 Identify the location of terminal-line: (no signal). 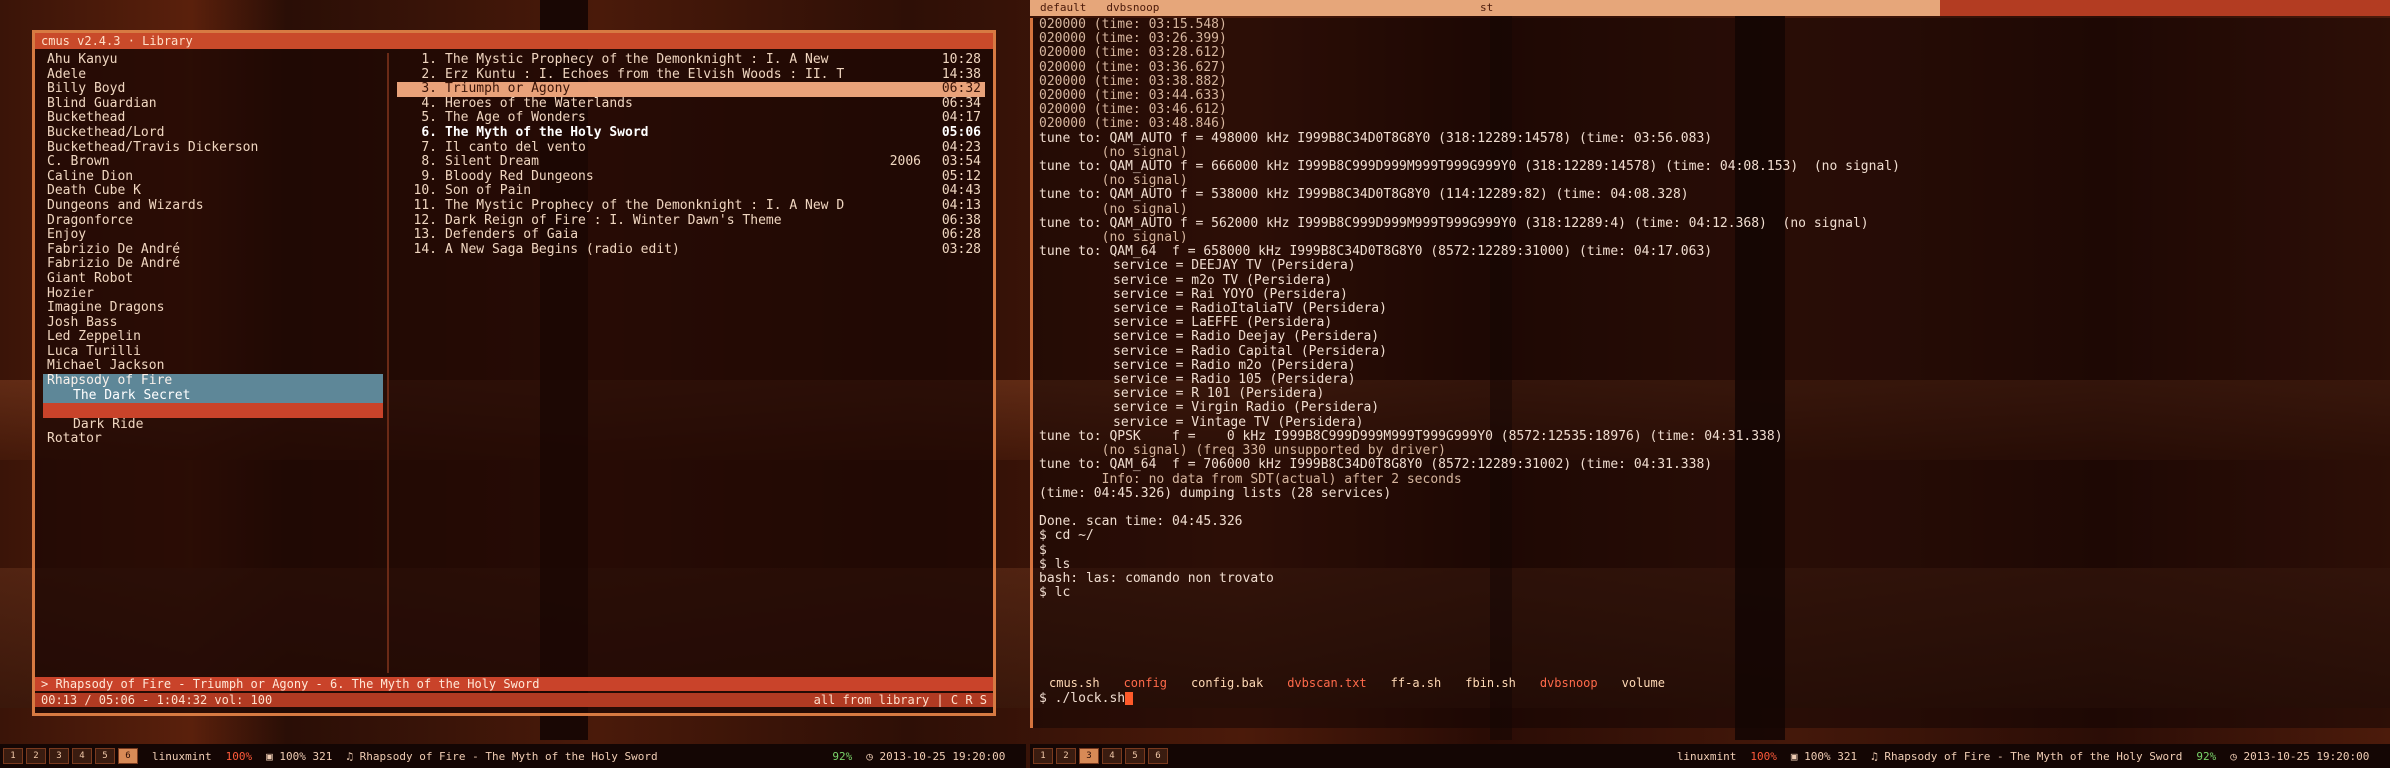
(1113, 181).